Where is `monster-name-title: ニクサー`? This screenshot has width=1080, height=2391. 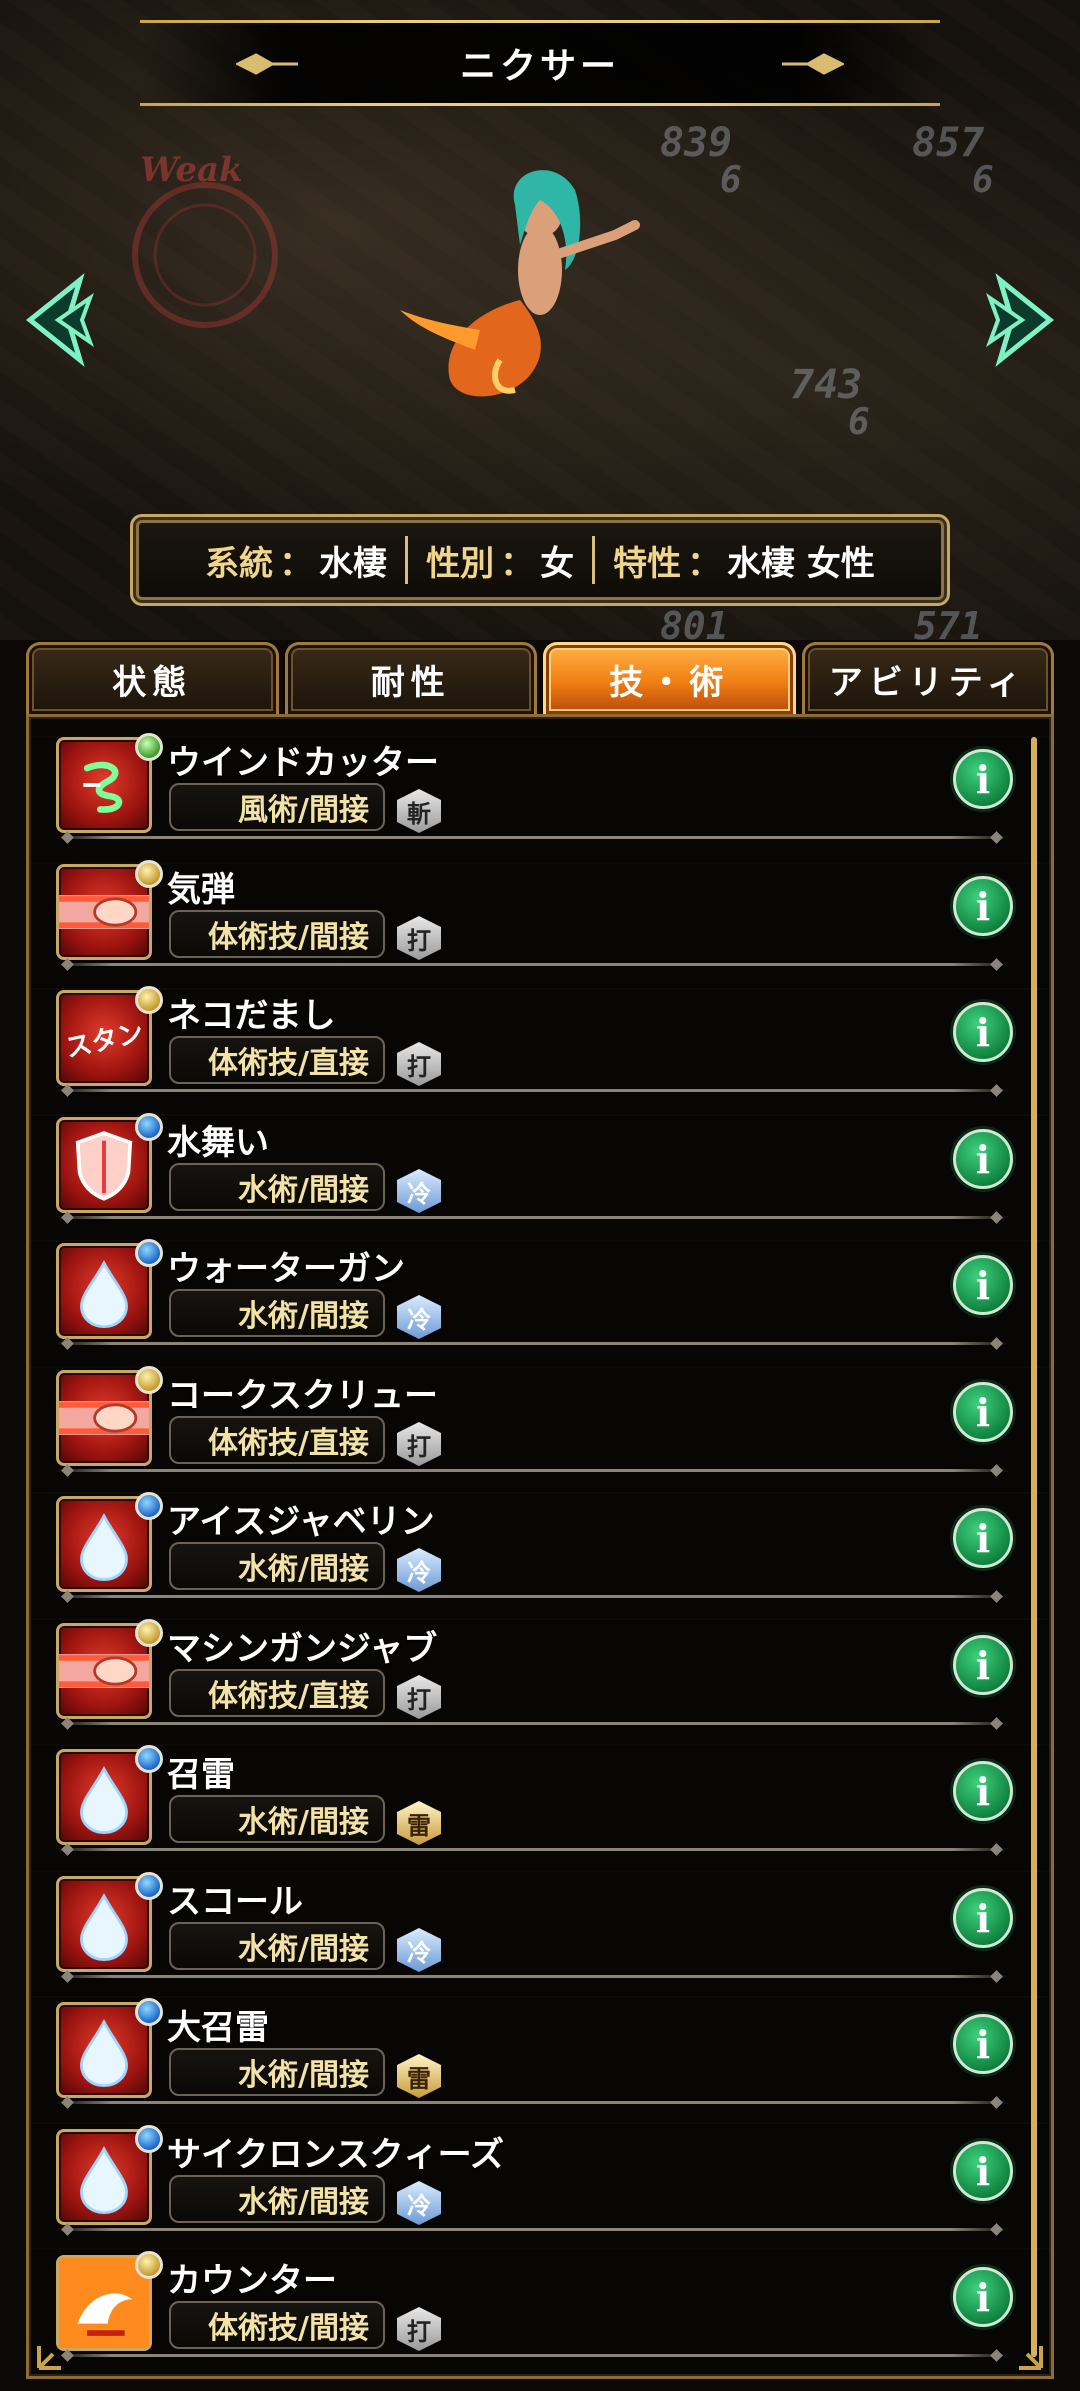
monster-name-title: ニクサー is located at coordinates (539, 66).